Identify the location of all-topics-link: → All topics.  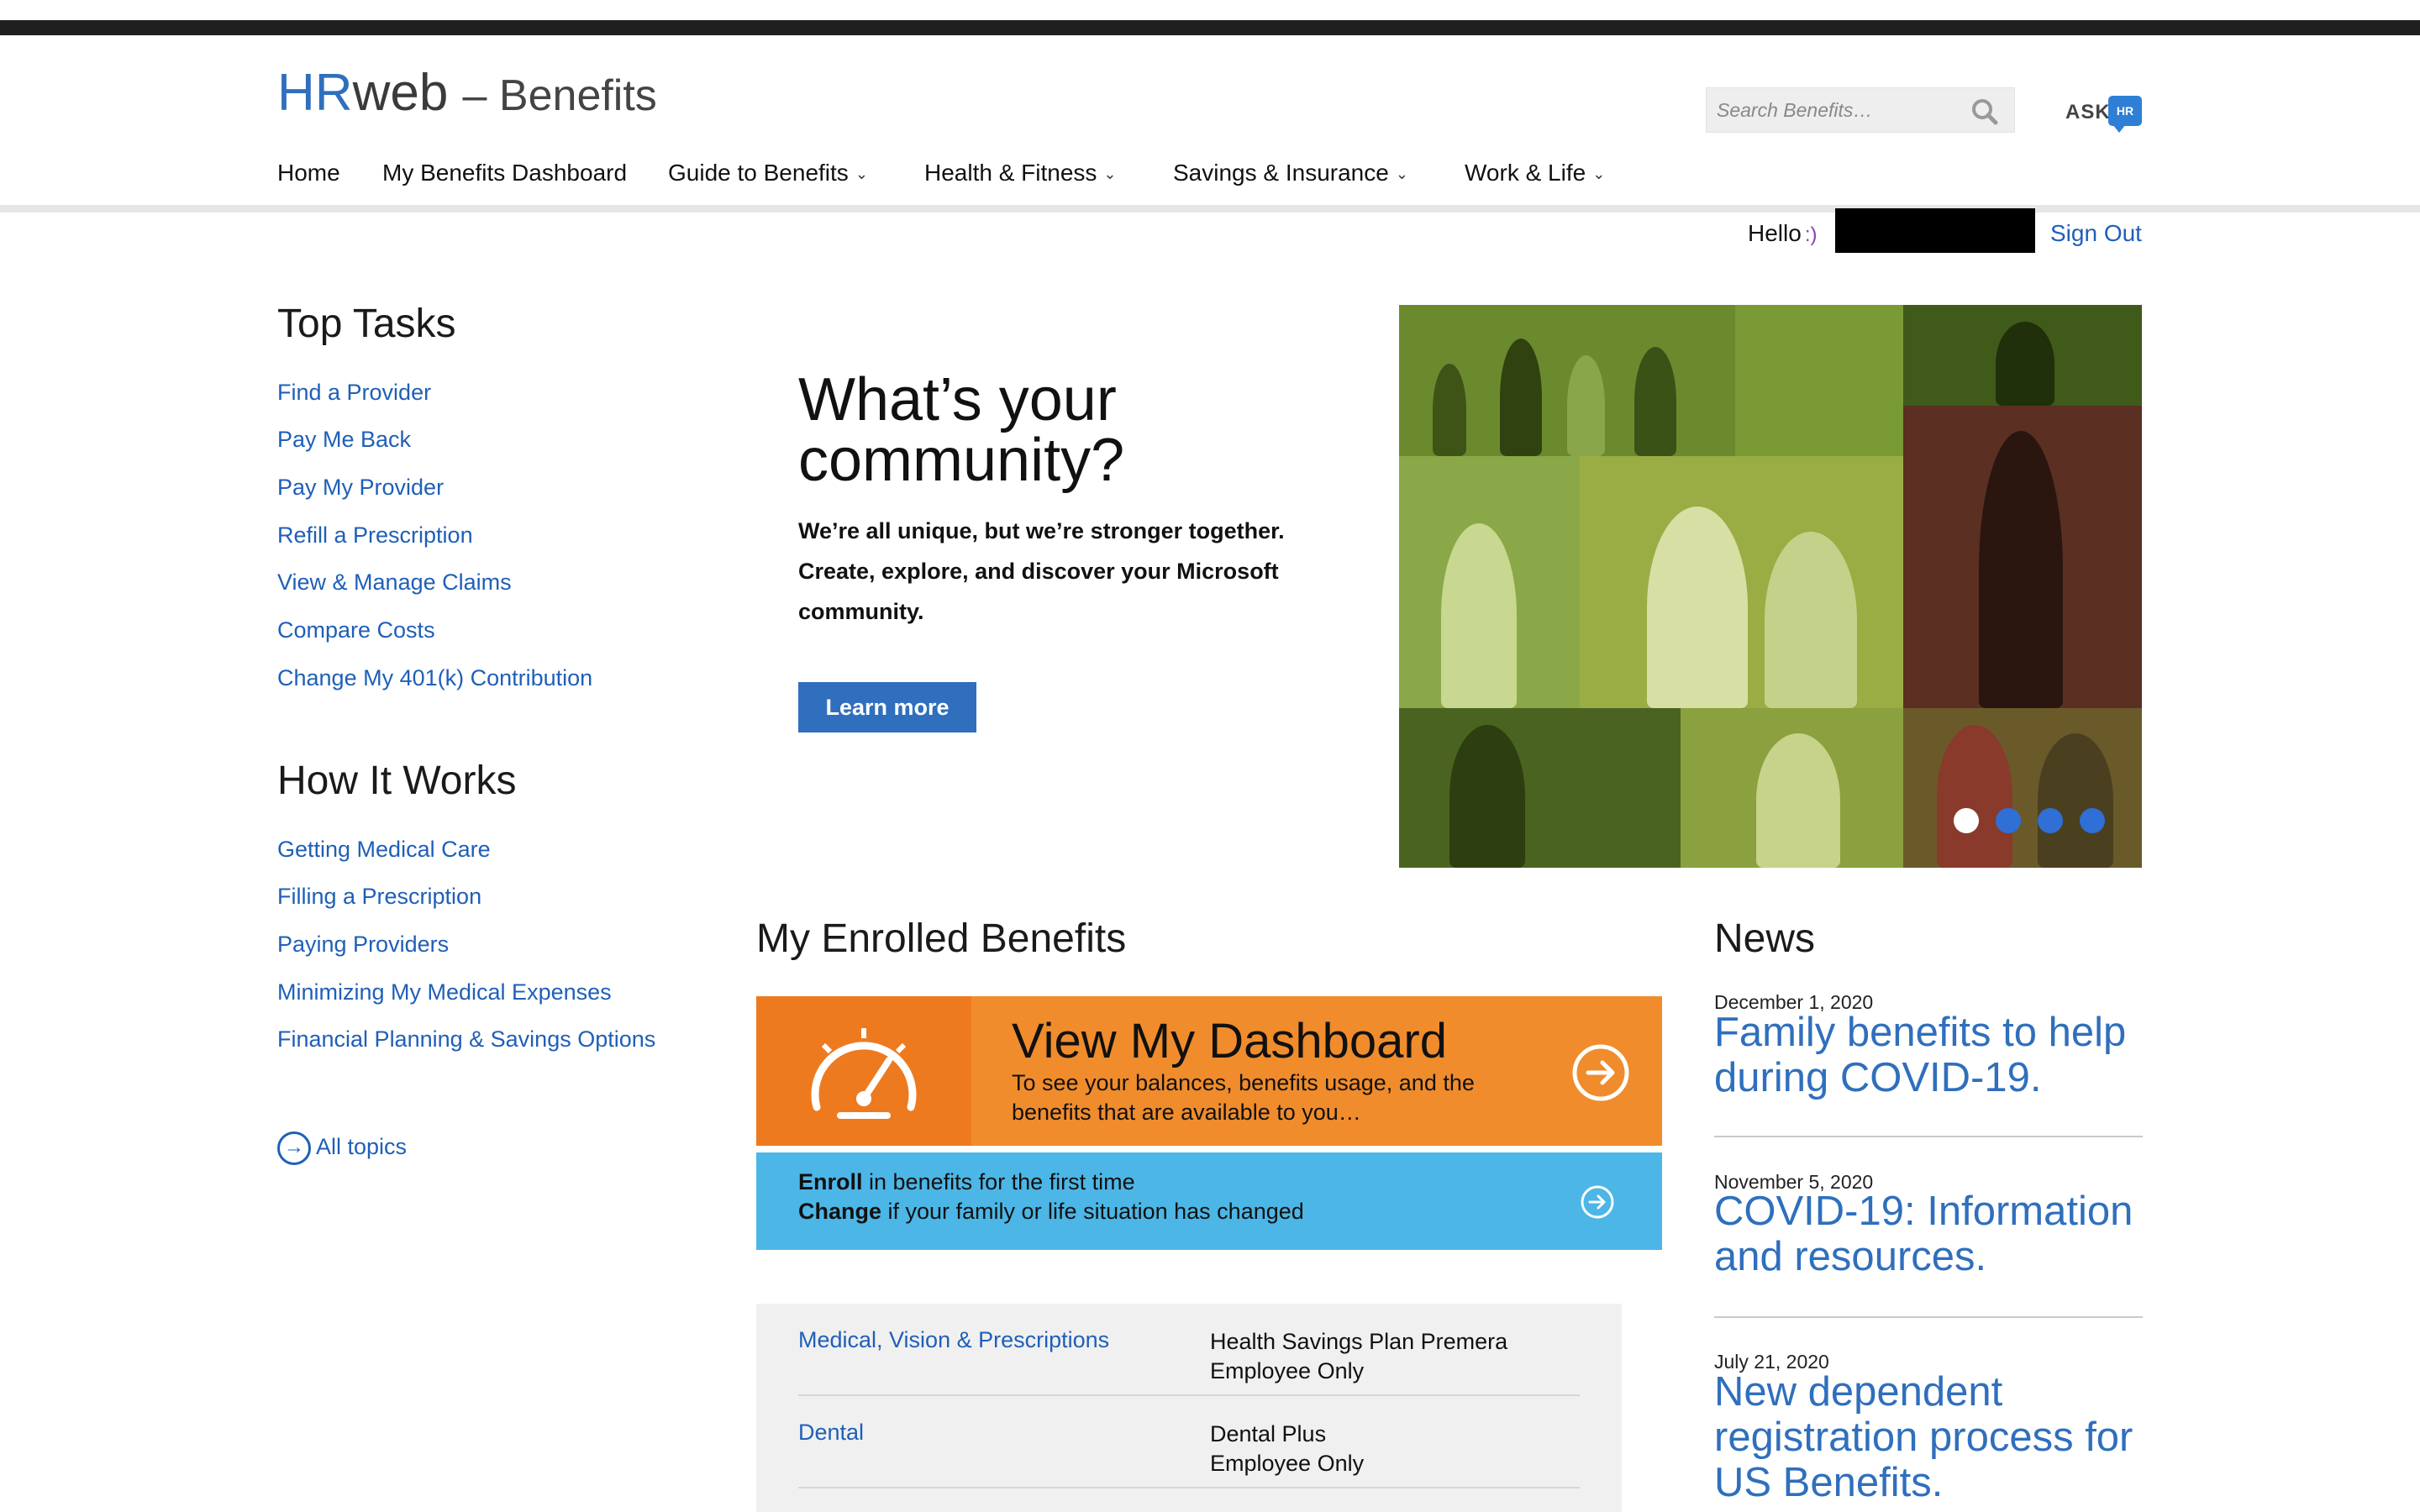
(342, 1148).